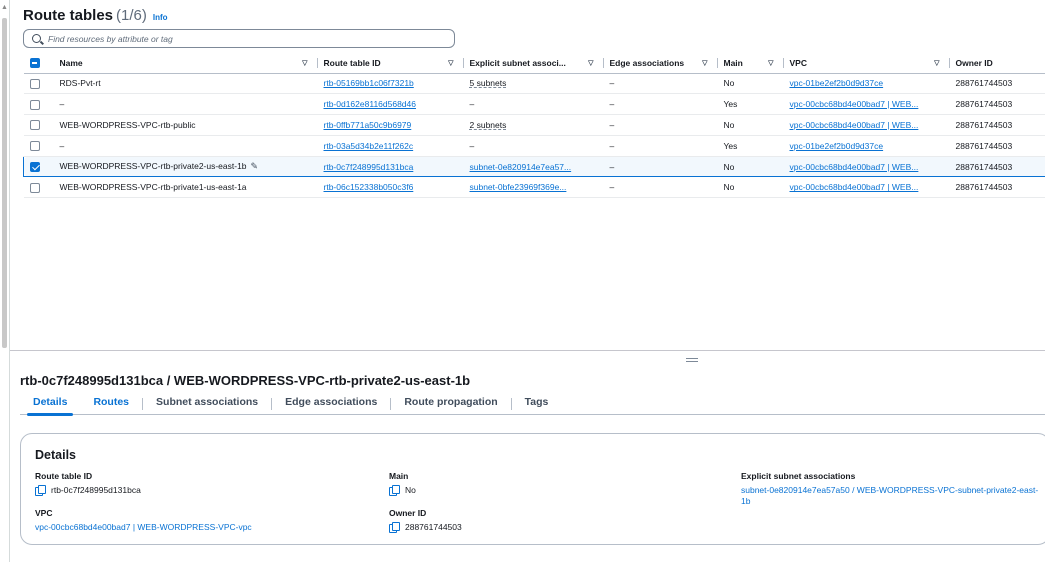  What do you see at coordinates (798, 476) in the screenshot?
I see `field-label: Explicit subnet associations` at bounding box center [798, 476].